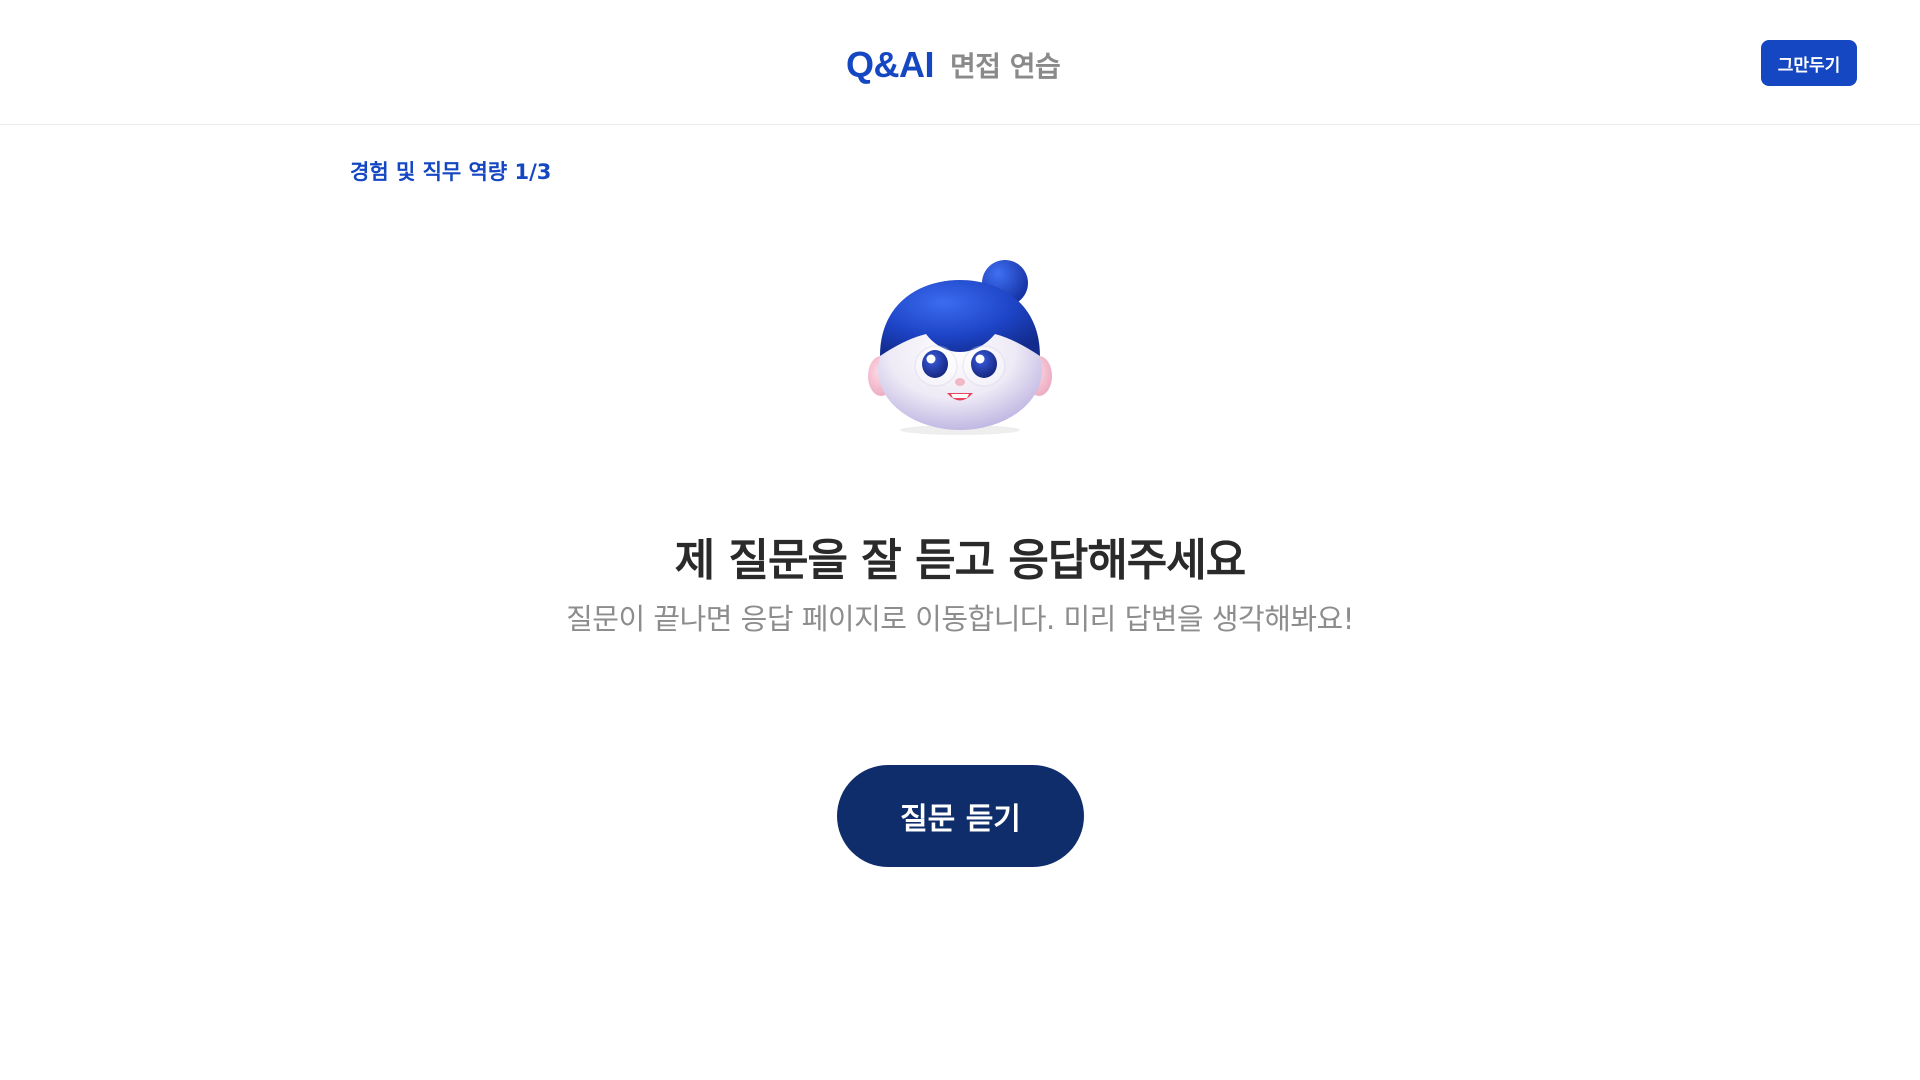 The height and width of the screenshot is (1080, 1920). I want to click on app-header: Q&AI 면접 연습 그만두기, so click(960, 62).